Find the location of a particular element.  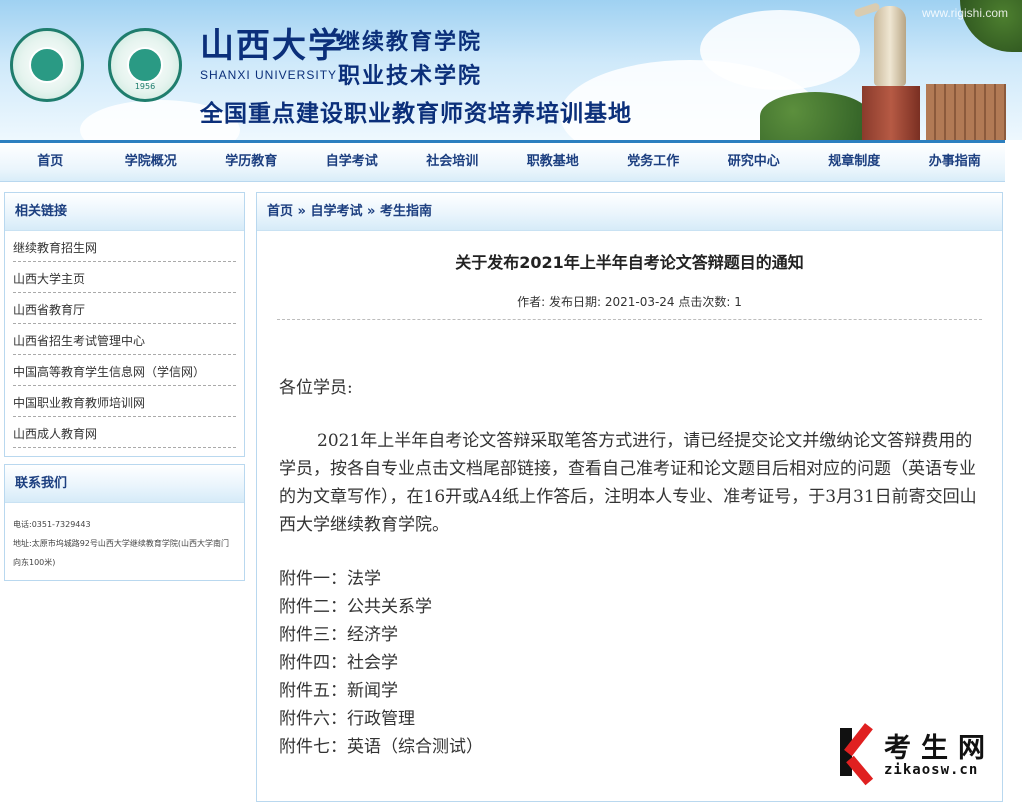

attachment-english: 附件七：英语（综合测试） is located at coordinates (381, 747).